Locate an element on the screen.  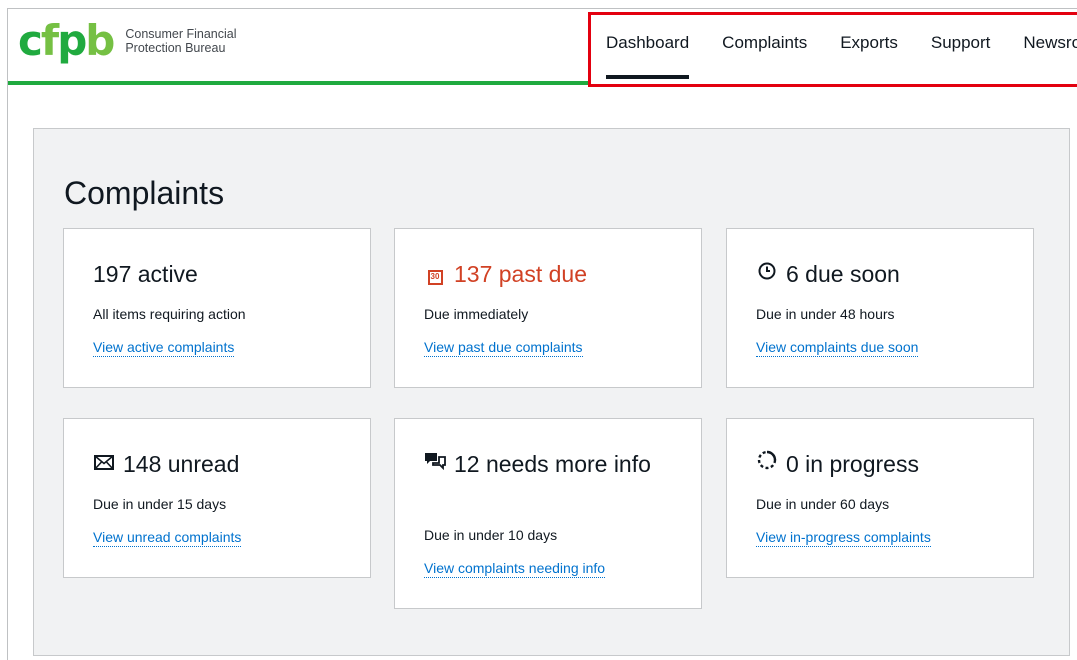
card-count-label: 12 needs more info is located at coordinates (552, 464).